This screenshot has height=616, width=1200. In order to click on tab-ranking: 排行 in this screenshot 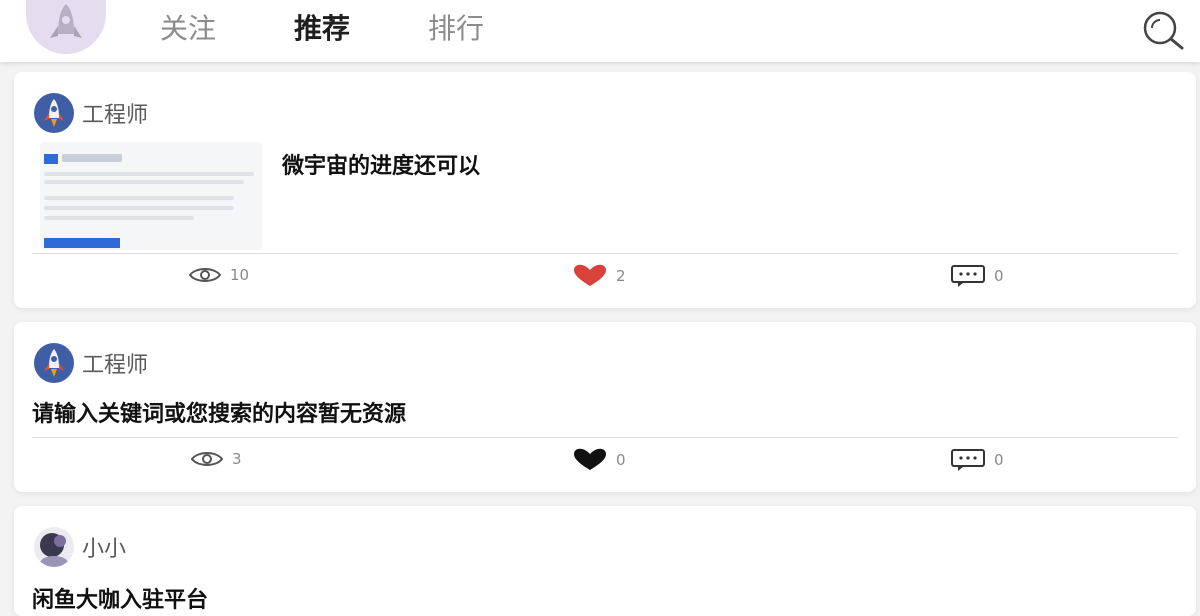, I will do `click(456, 29)`.